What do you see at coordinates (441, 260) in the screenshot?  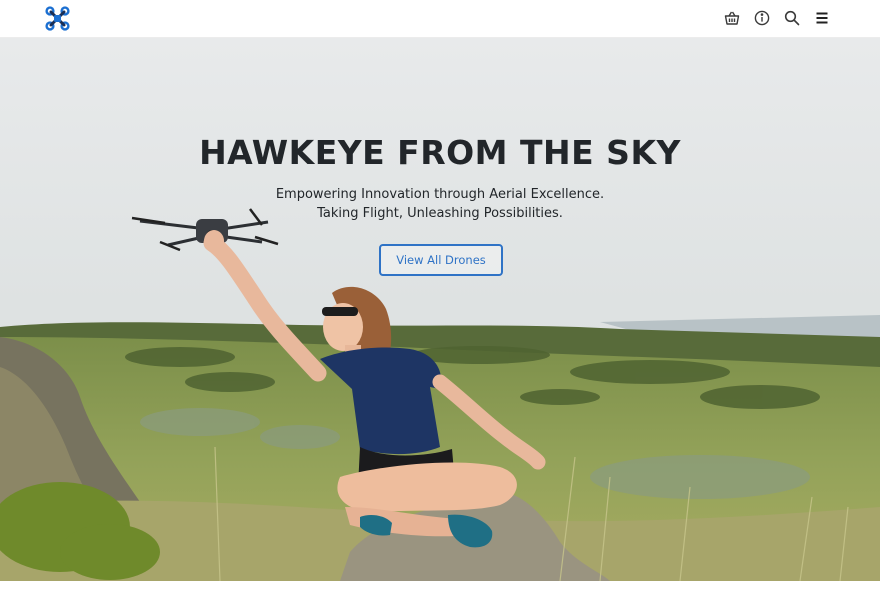 I see `view-all-drones-button: View All Drones` at bounding box center [441, 260].